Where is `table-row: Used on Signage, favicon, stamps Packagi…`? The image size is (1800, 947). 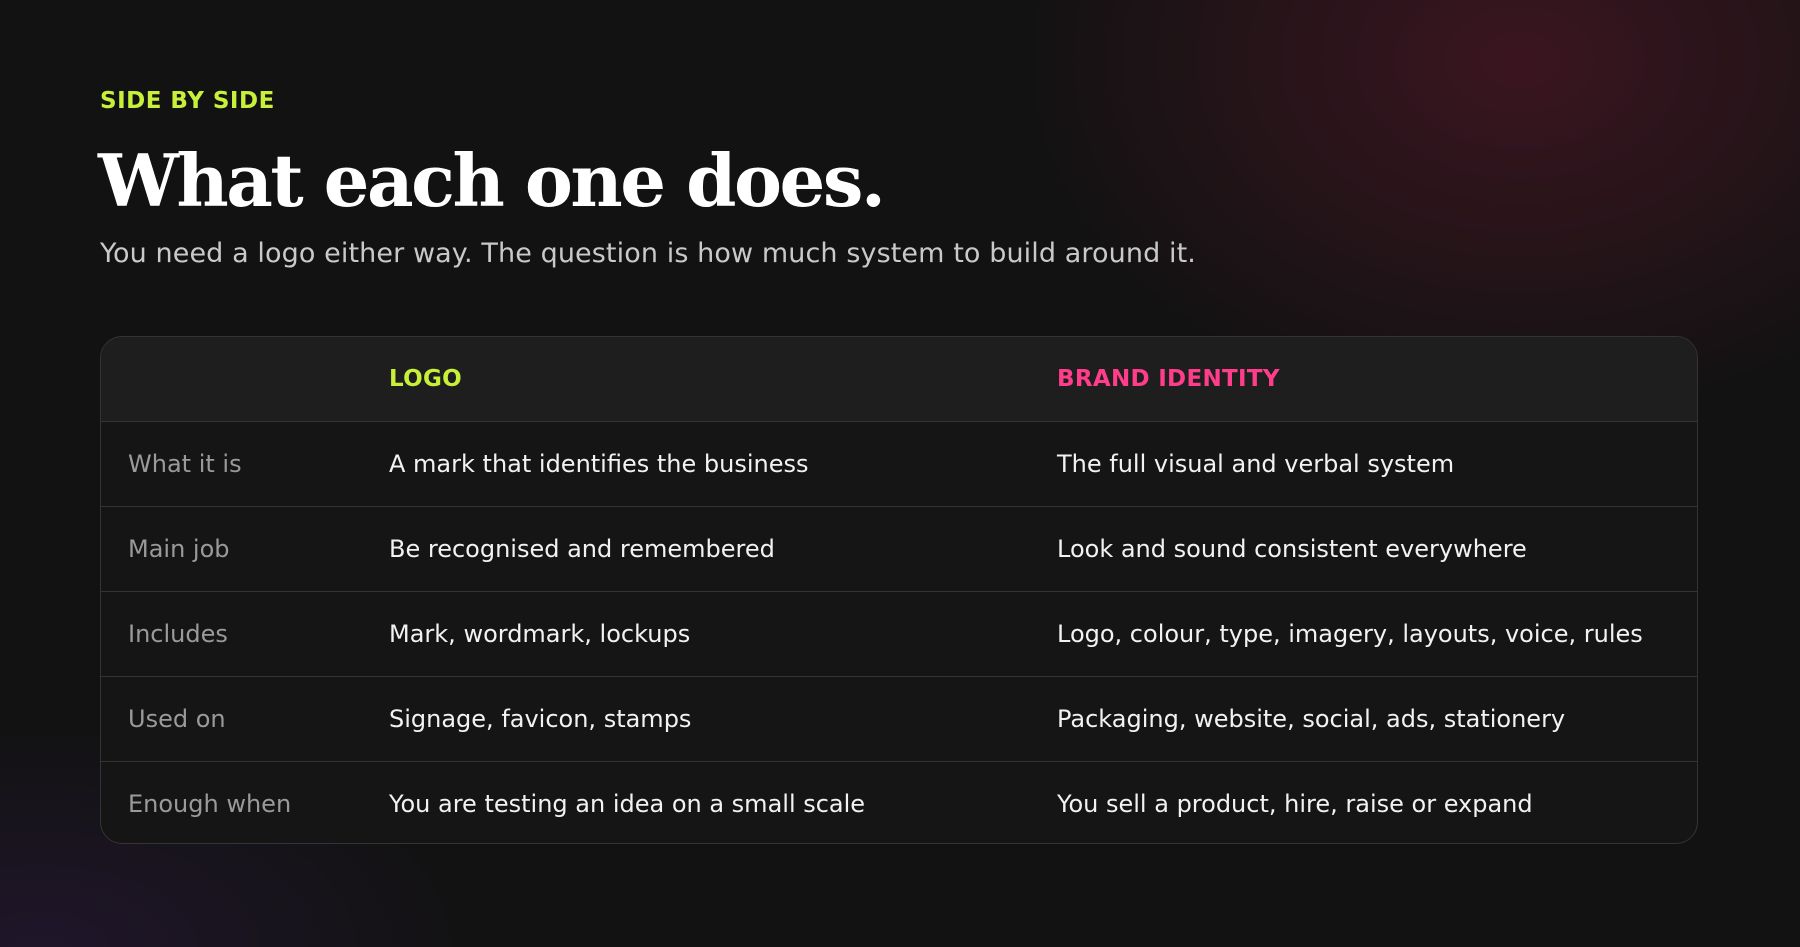 table-row: Used on Signage, favicon, stamps Packagi… is located at coordinates (899, 718).